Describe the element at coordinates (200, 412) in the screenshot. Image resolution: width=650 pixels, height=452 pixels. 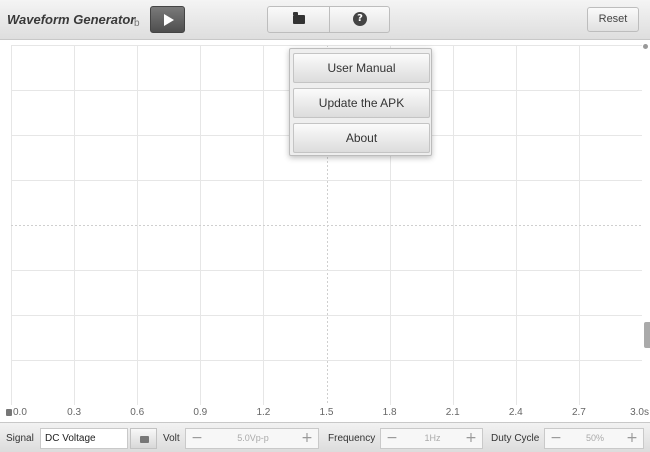
I see `x-tick-label: 0.9` at that location.